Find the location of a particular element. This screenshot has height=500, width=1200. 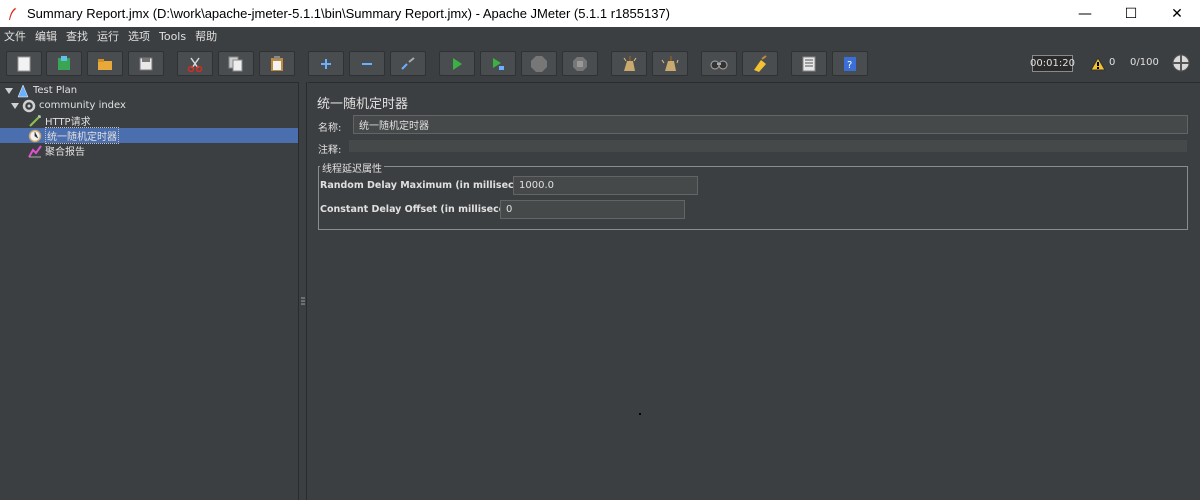

copy-icon is located at coordinates (236, 64).